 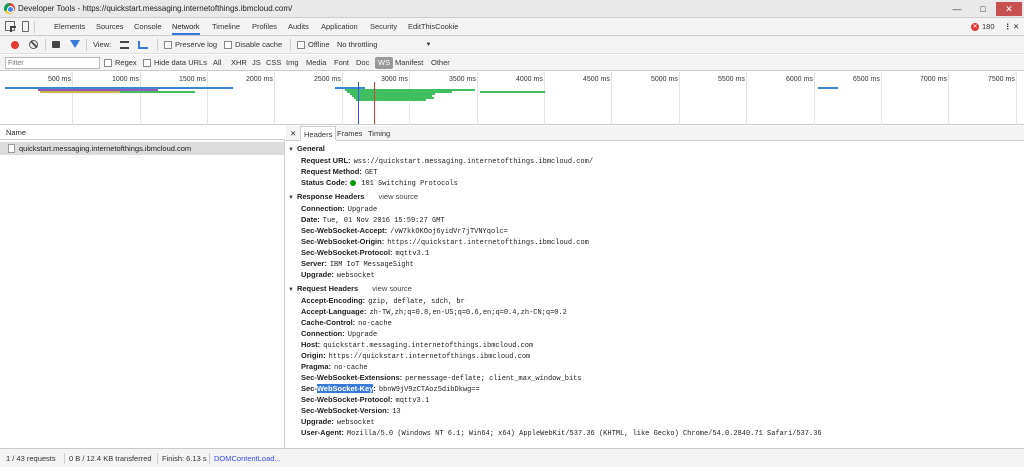 What do you see at coordinates (384, 45) in the screenshot?
I see `throttling-select: No throttling ▼` at bounding box center [384, 45].